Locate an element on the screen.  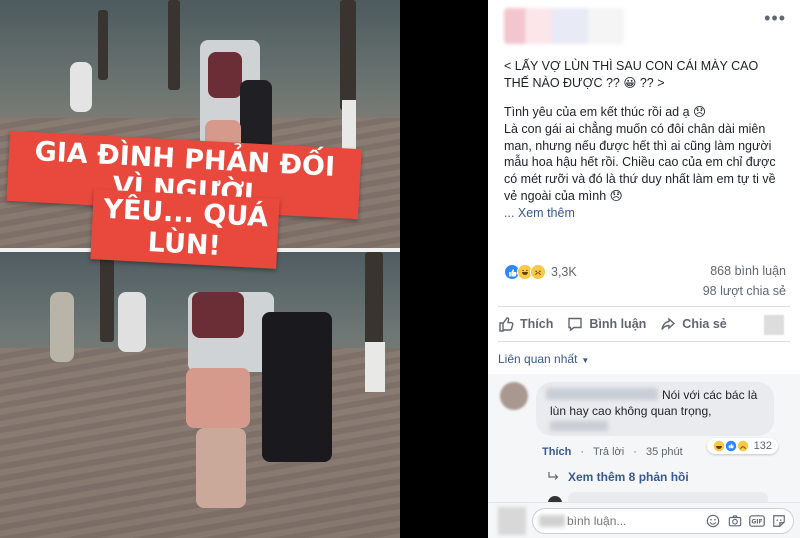
reply-arrow-icon is located at coordinates (553, 476).